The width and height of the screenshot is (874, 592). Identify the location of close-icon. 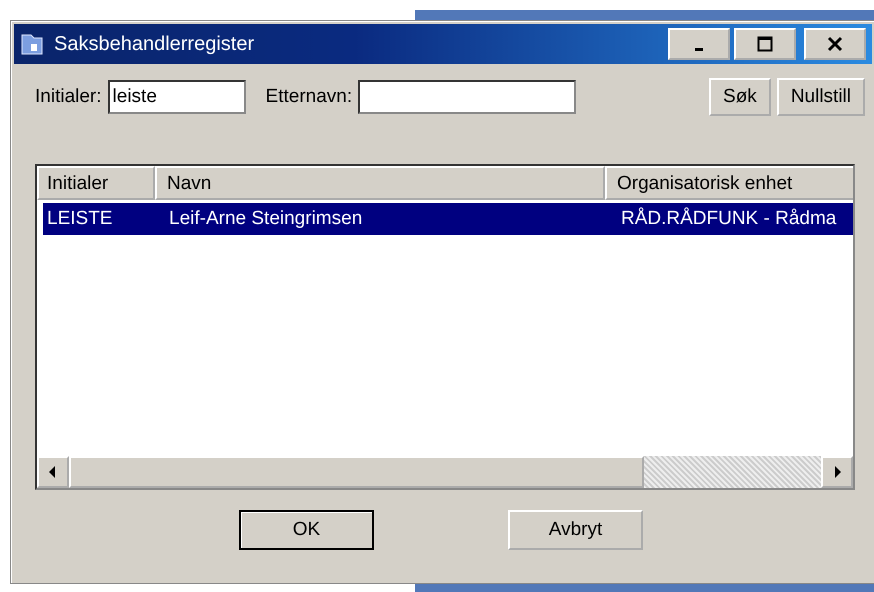
(835, 44).